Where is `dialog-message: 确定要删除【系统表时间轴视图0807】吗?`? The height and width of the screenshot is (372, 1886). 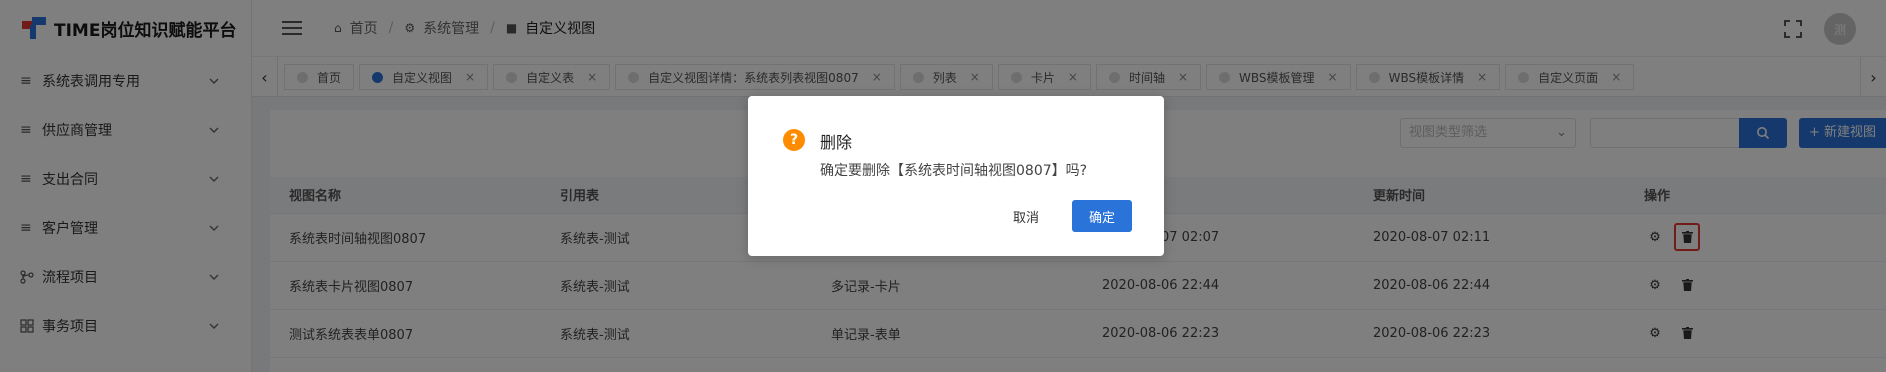
dialog-message: 确定要删除【系统表时间轴视图0807】吗? is located at coordinates (954, 171).